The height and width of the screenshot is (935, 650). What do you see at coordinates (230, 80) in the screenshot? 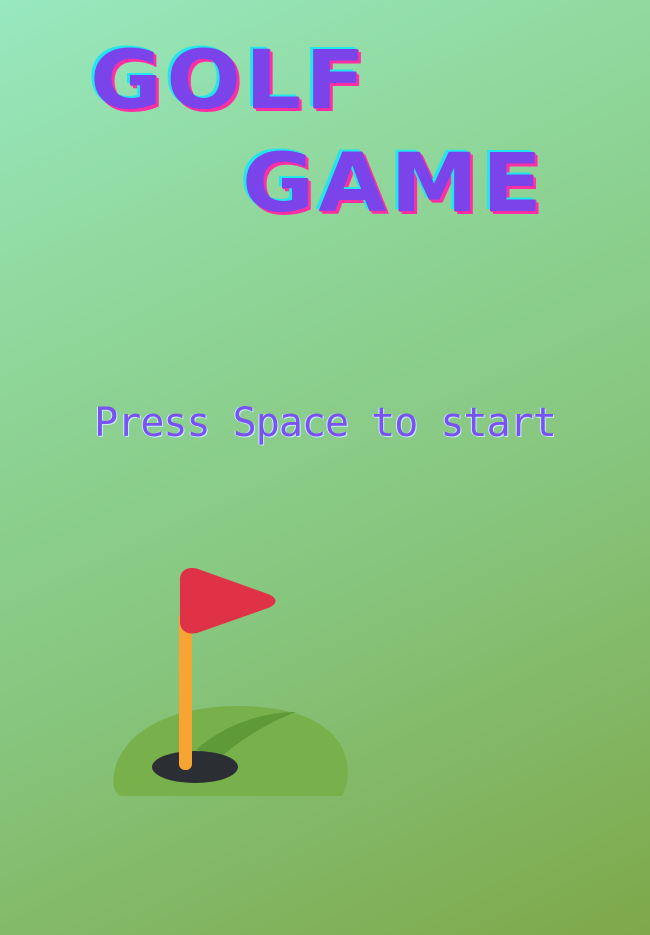
I see `game-title-line-1: GOLF` at bounding box center [230, 80].